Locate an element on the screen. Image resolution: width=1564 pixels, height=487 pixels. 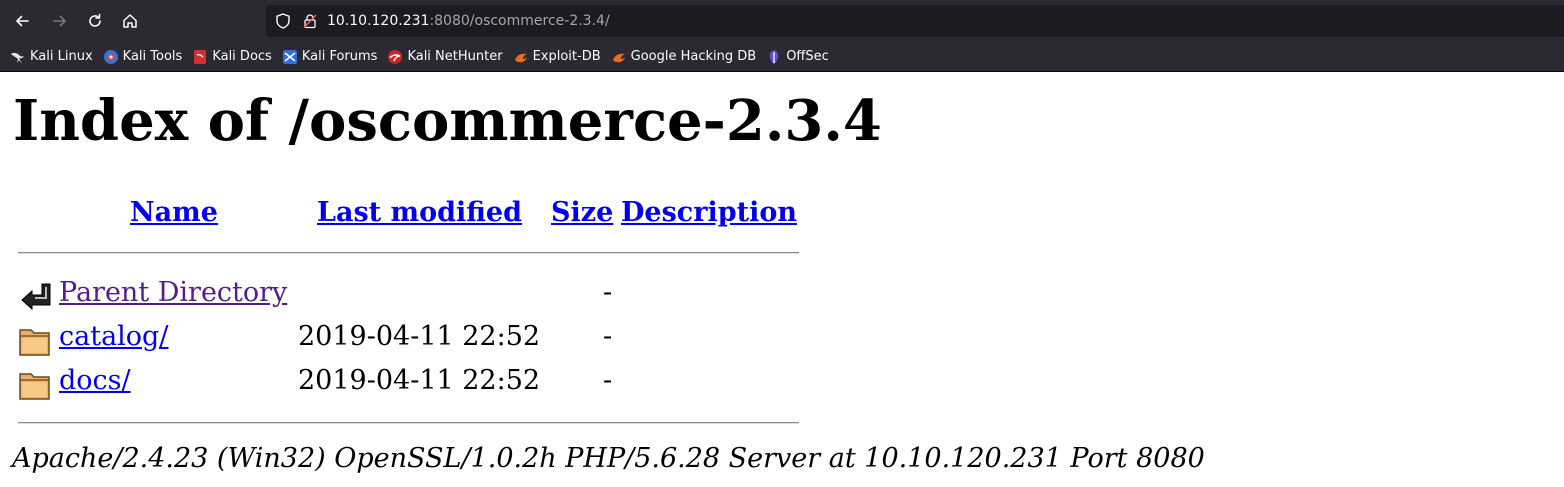
url-bar: 10.10.120.231:8080/oscommerce-2.3.4/ is located at coordinates (915, 21).